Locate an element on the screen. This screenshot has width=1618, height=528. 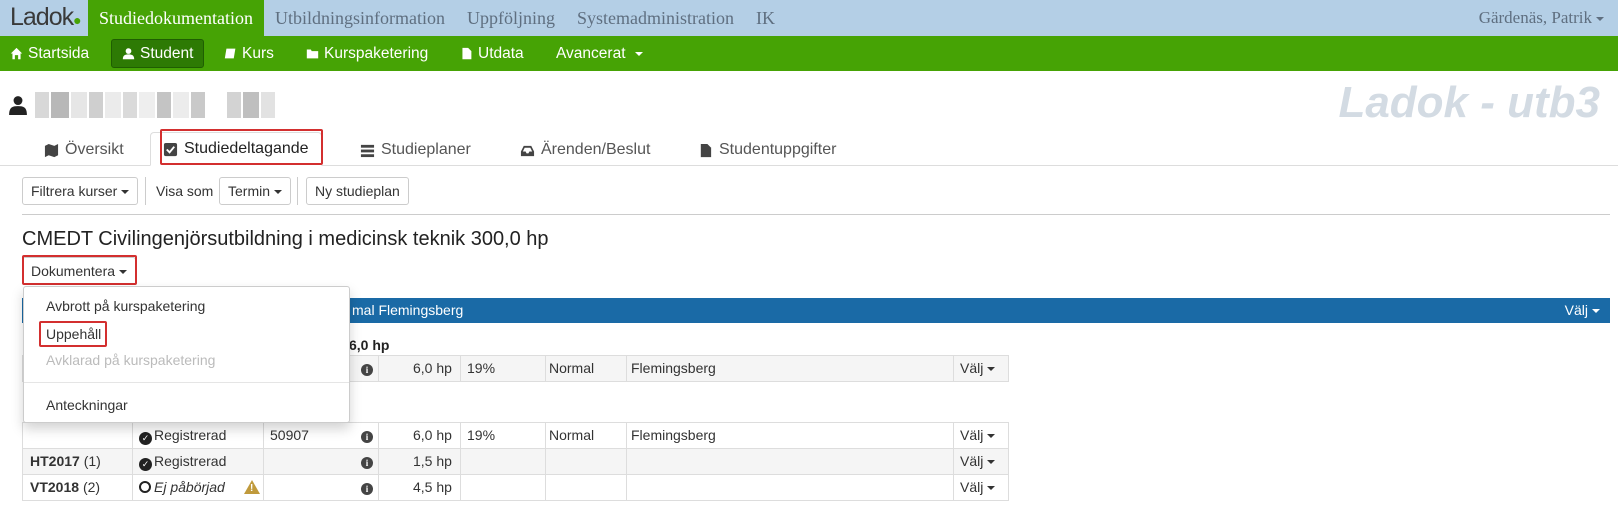
menu-divider is located at coordinates (186, 382).